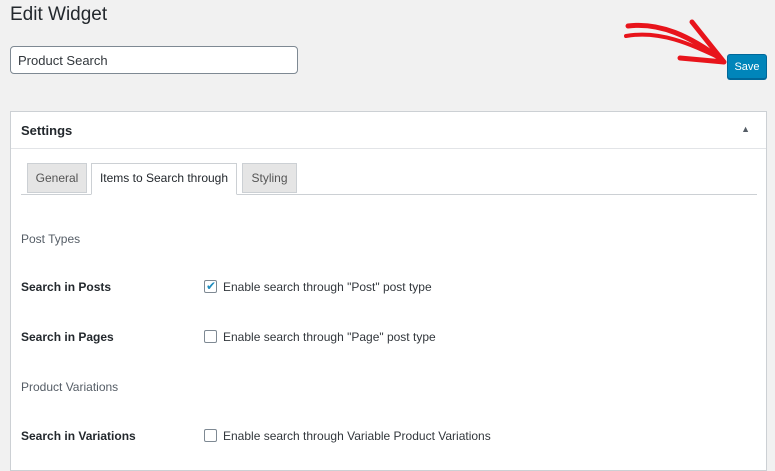 This screenshot has height=471, width=775. I want to click on settings-tabs: General Items to Search through Styling, so click(389, 179).